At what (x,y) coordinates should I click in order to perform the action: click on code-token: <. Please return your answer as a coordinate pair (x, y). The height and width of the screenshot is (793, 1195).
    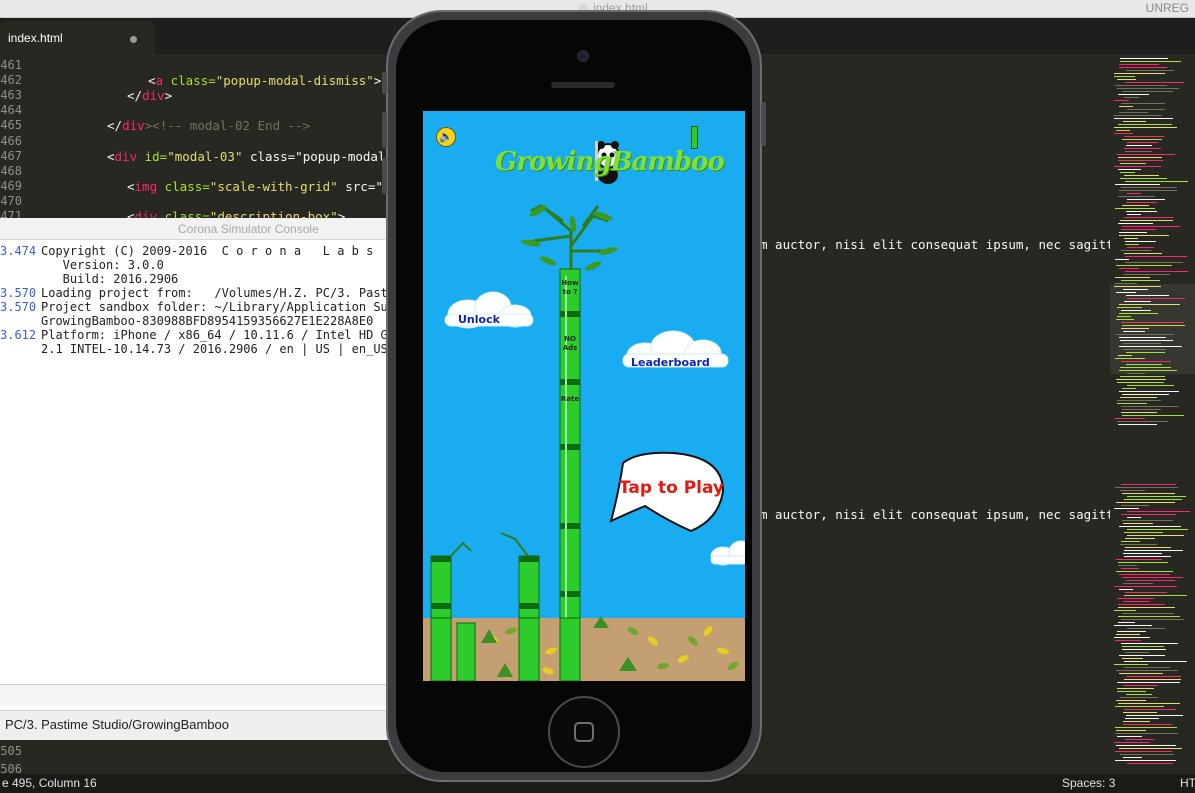
    Looking at the image, I should click on (152, 80).